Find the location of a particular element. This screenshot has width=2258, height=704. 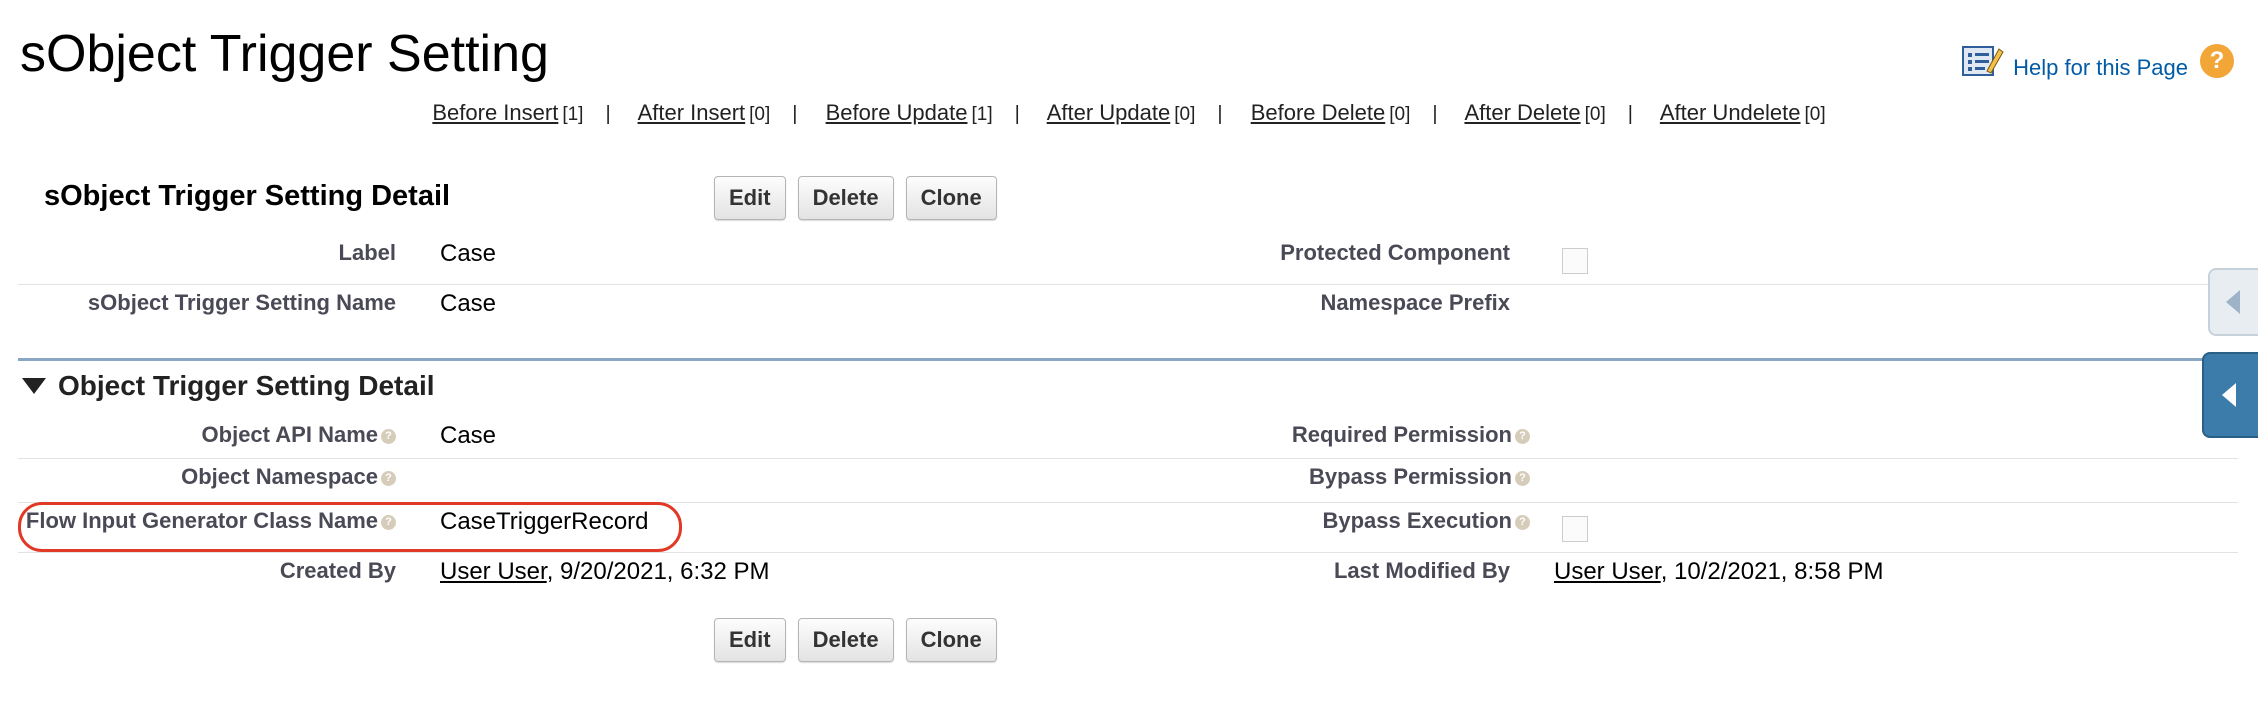

object-api-name-value: Case is located at coordinates (468, 435).